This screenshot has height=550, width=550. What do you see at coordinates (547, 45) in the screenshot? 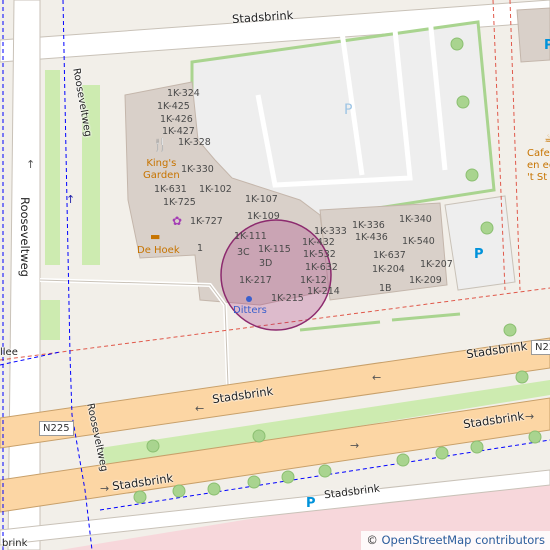
I see `parking-icon-right: P` at bounding box center [547, 45].